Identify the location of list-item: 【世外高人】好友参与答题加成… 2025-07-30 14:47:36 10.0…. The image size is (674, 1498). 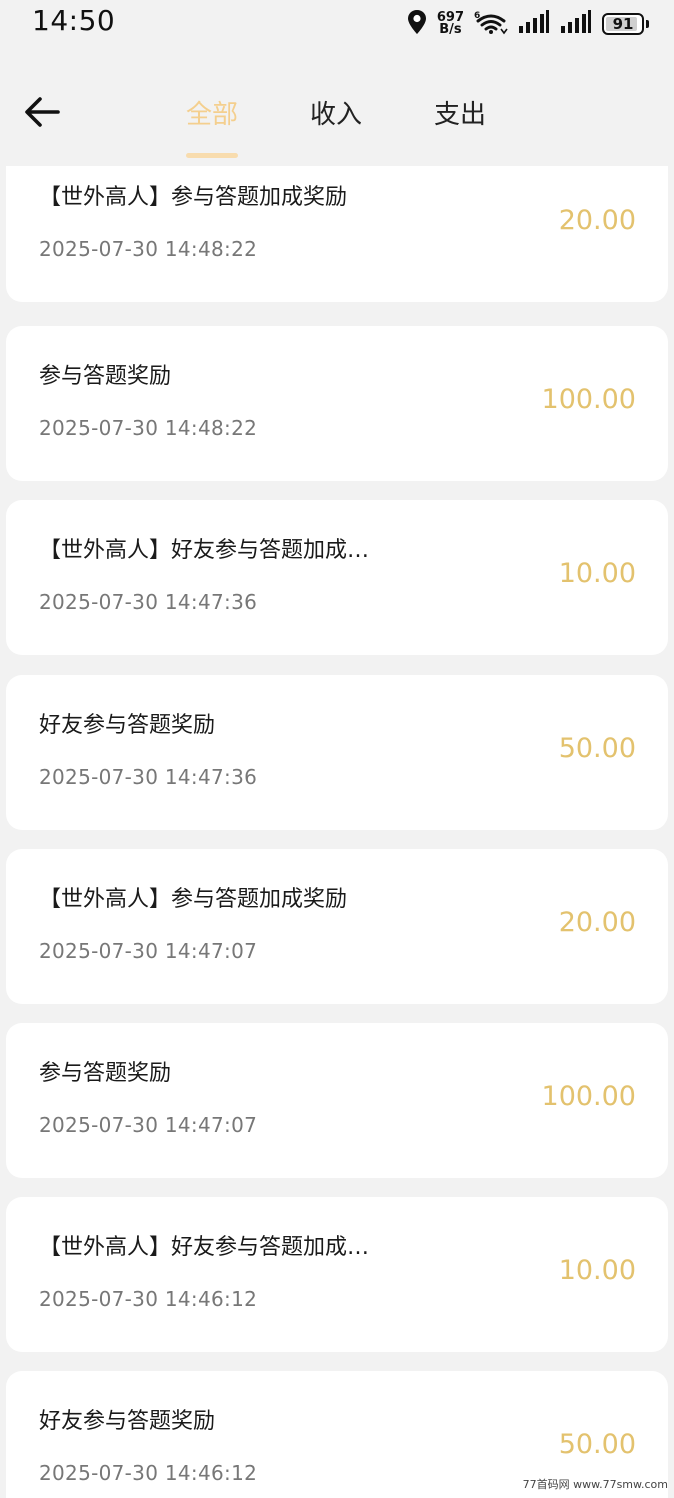
(337, 577).